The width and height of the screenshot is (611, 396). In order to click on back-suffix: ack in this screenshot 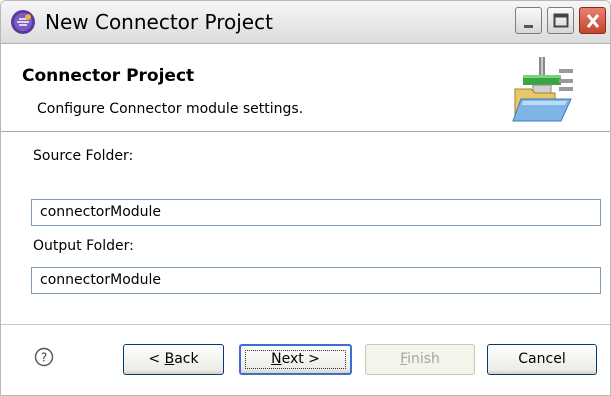, I will do `click(186, 359)`.